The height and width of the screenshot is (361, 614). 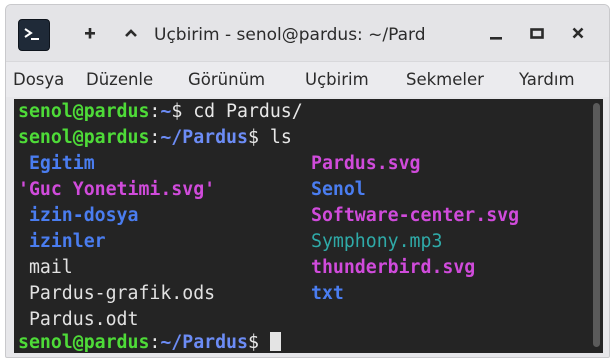 I want to click on new-tab-plus-icon, so click(x=90, y=33).